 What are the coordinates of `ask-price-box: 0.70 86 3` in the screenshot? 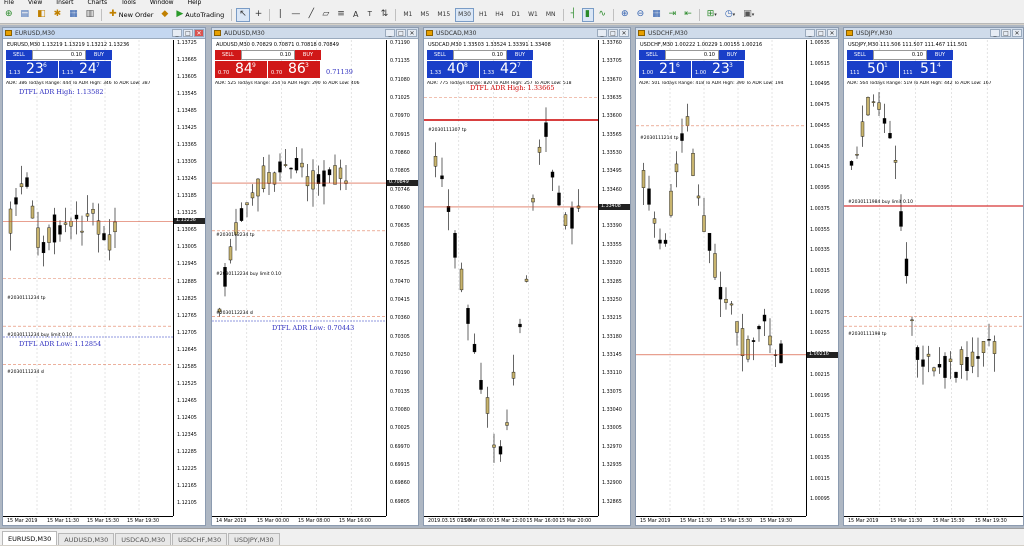 It's located at (294, 69).